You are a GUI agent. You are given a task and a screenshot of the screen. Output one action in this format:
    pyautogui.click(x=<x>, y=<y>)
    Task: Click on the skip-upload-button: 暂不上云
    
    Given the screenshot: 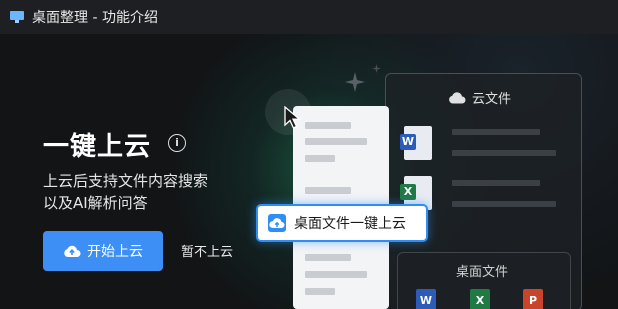 What is the action you would take?
    pyautogui.click(x=207, y=250)
    